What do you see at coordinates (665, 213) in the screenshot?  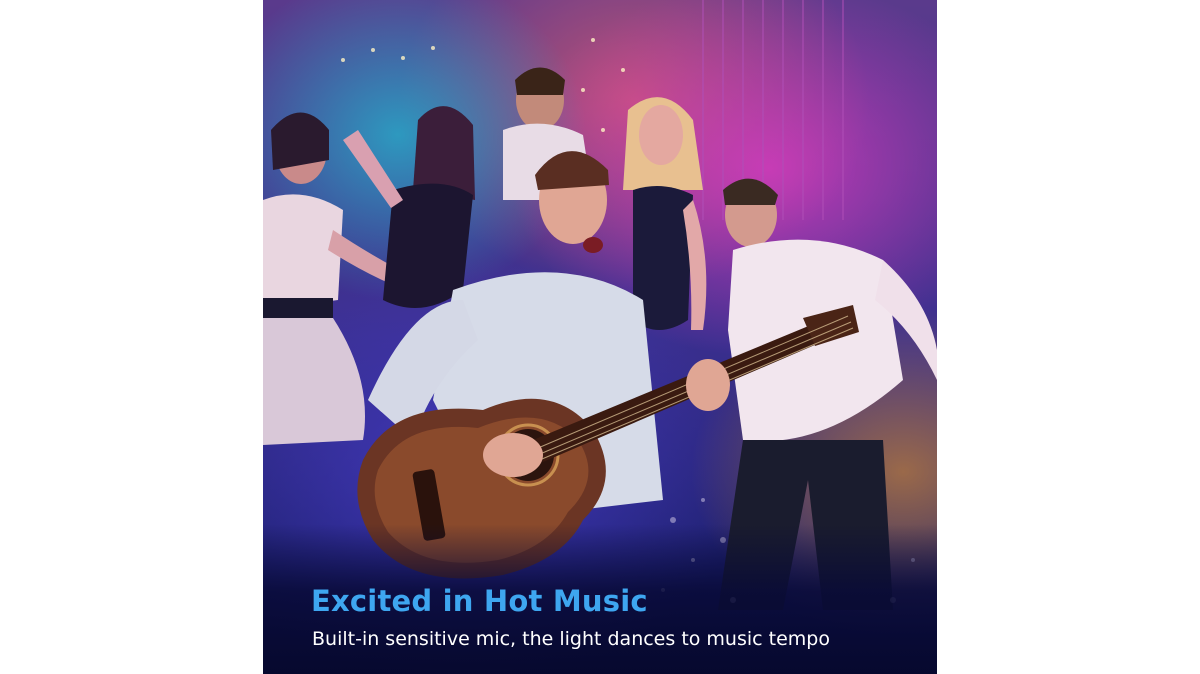 I see `woman-blonde` at bounding box center [665, 213].